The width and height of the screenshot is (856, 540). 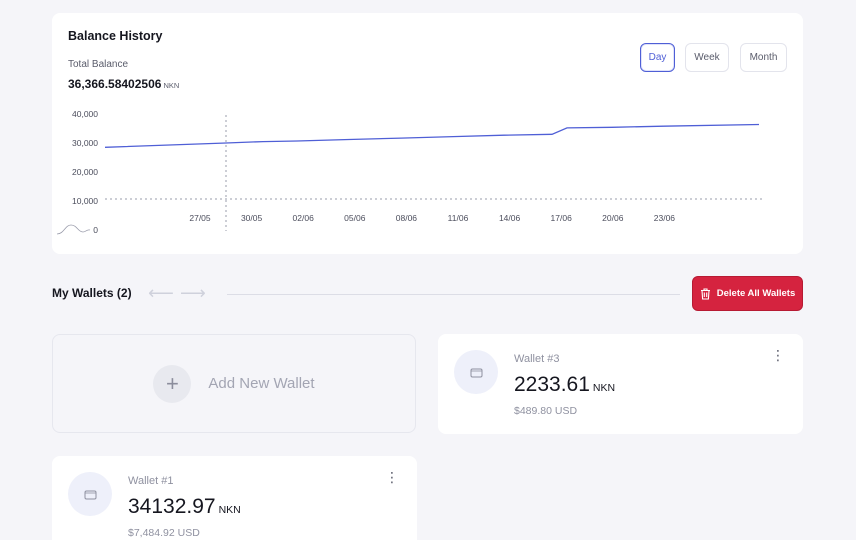 What do you see at coordinates (172, 383) in the screenshot?
I see `plus-icon: +` at bounding box center [172, 383].